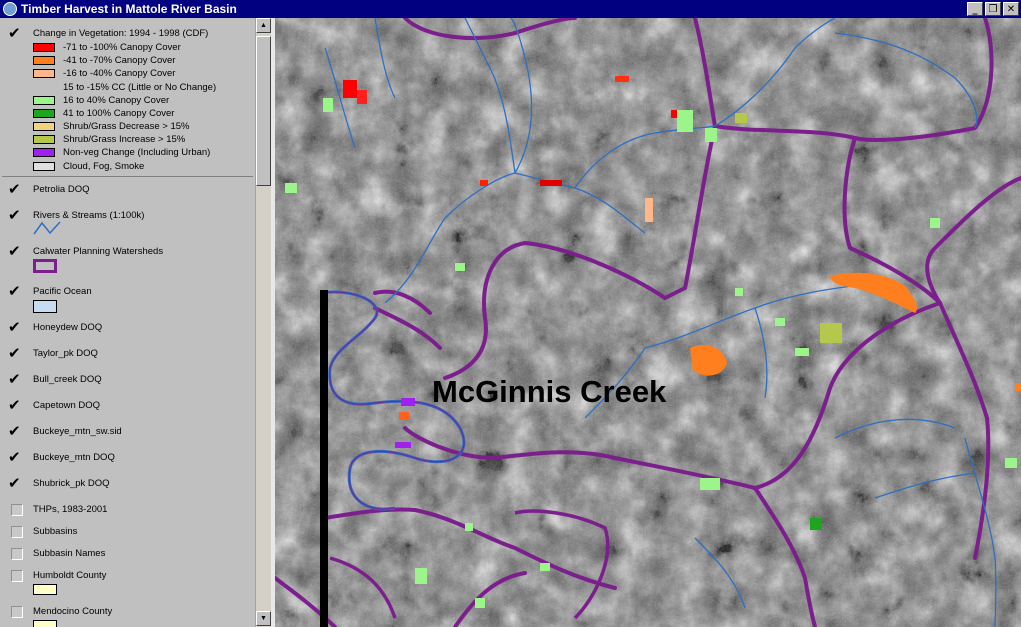 Image resolution: width=1021 pixels, height=627 pixels. What do you see at coordinates (127, 176) in the screenshot?
I see `legend-separator` at bounding box center [127, 176].